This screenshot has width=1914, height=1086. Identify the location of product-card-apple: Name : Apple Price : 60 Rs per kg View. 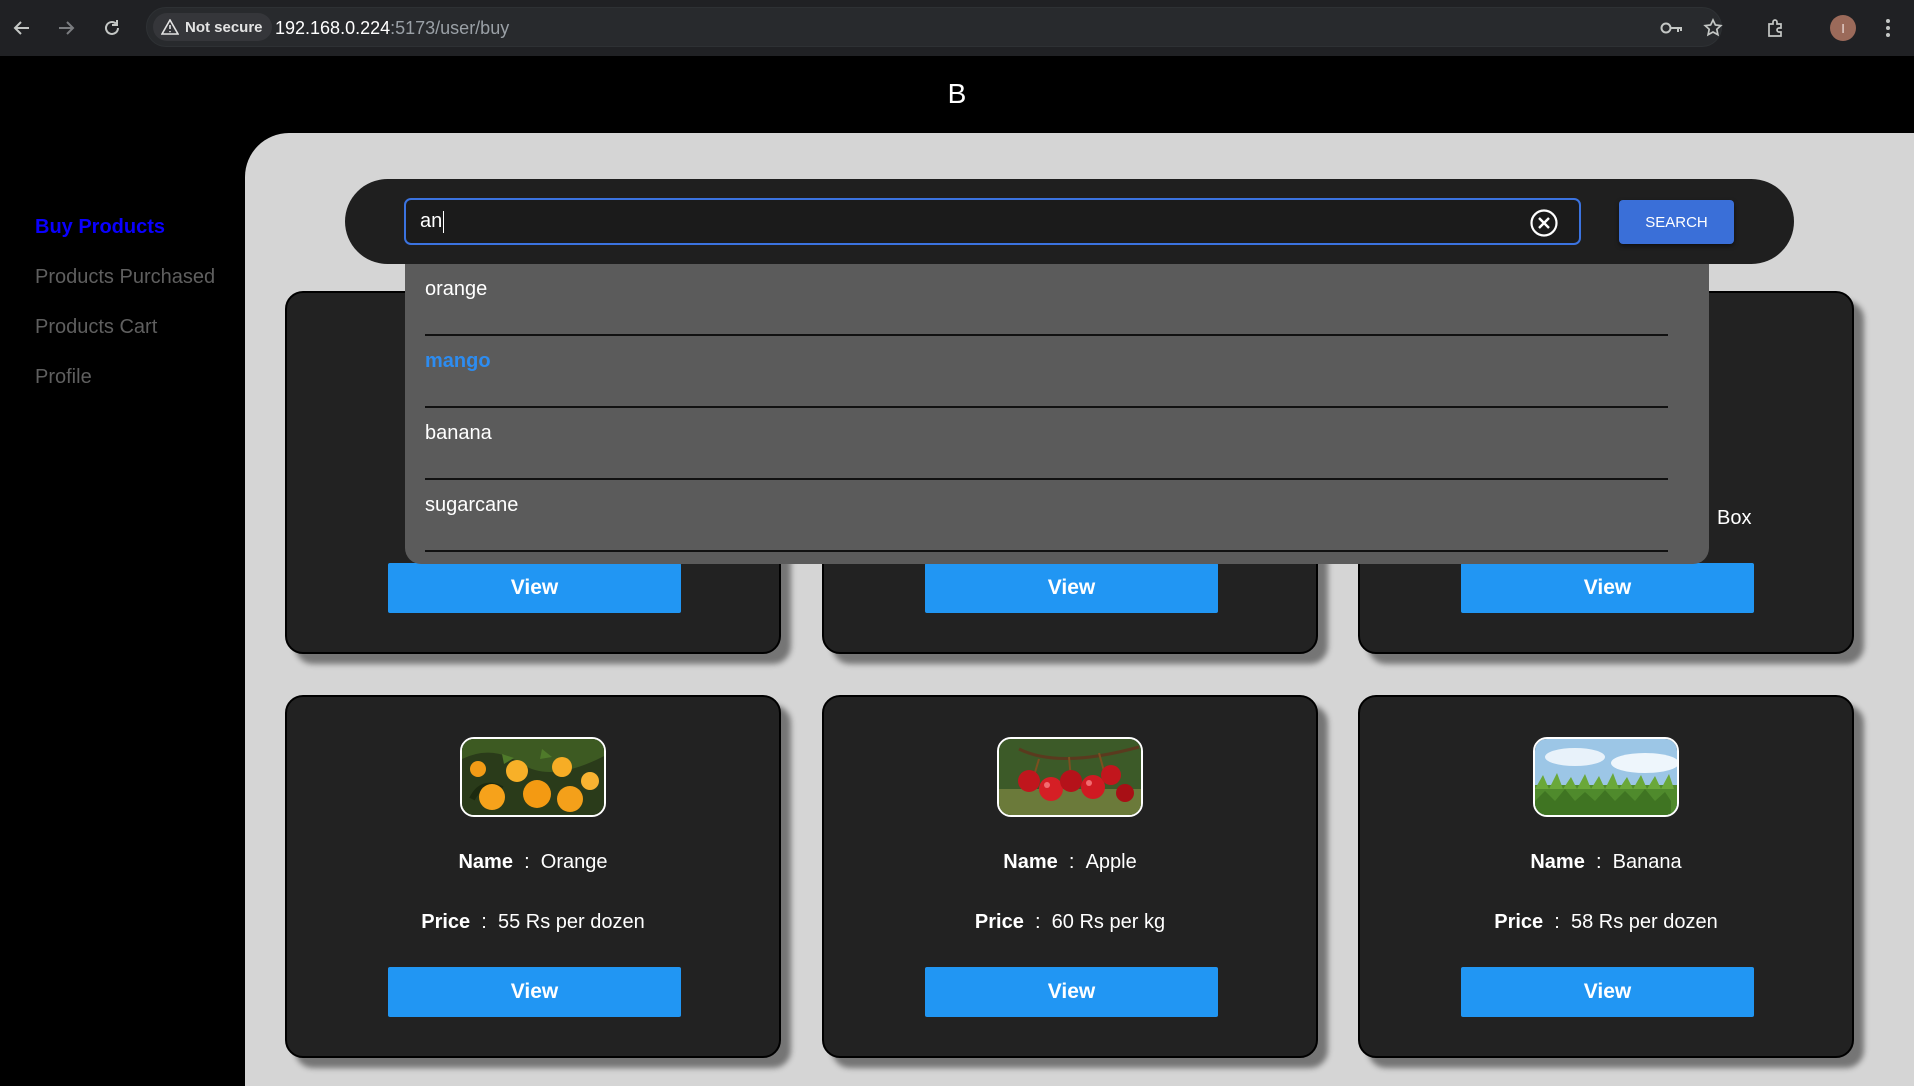
(1070, 876).